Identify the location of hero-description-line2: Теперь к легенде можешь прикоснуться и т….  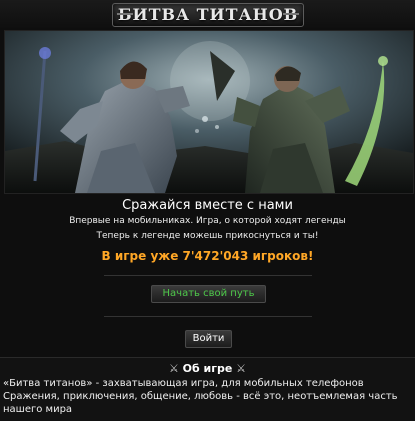
(207, 236).